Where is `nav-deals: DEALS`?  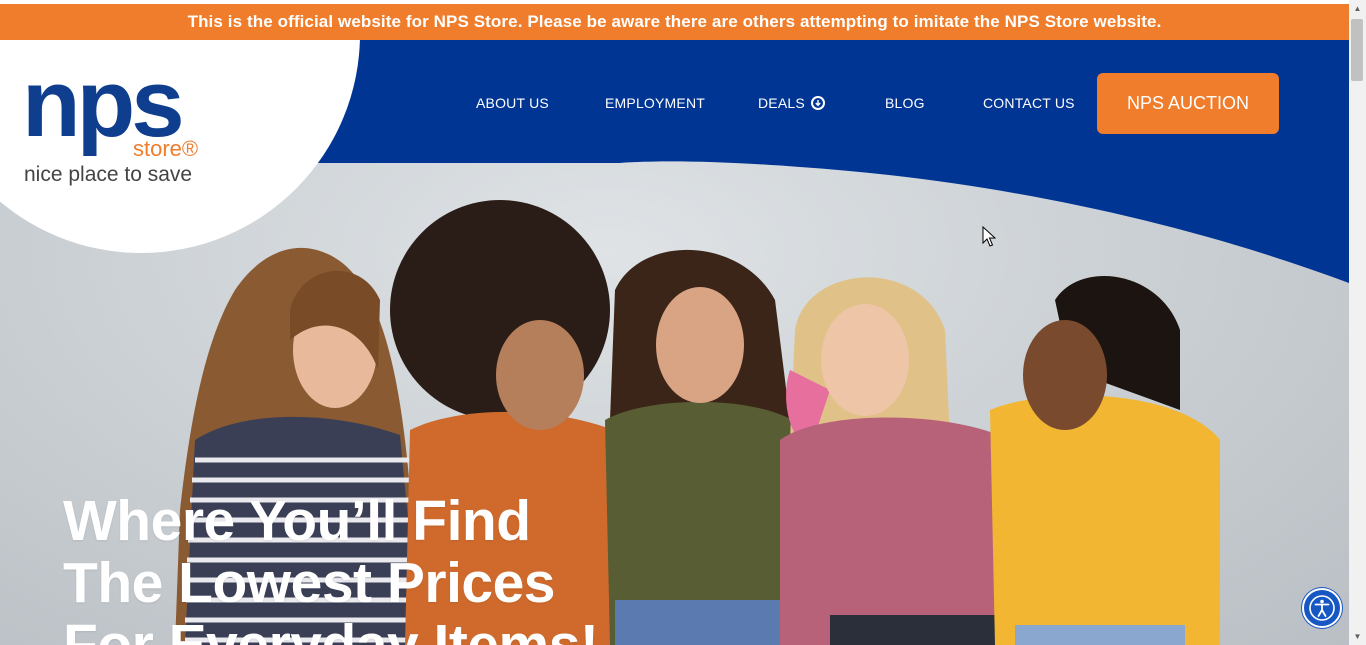
nav-deals: DEALS is located at coordinates (791, 103).